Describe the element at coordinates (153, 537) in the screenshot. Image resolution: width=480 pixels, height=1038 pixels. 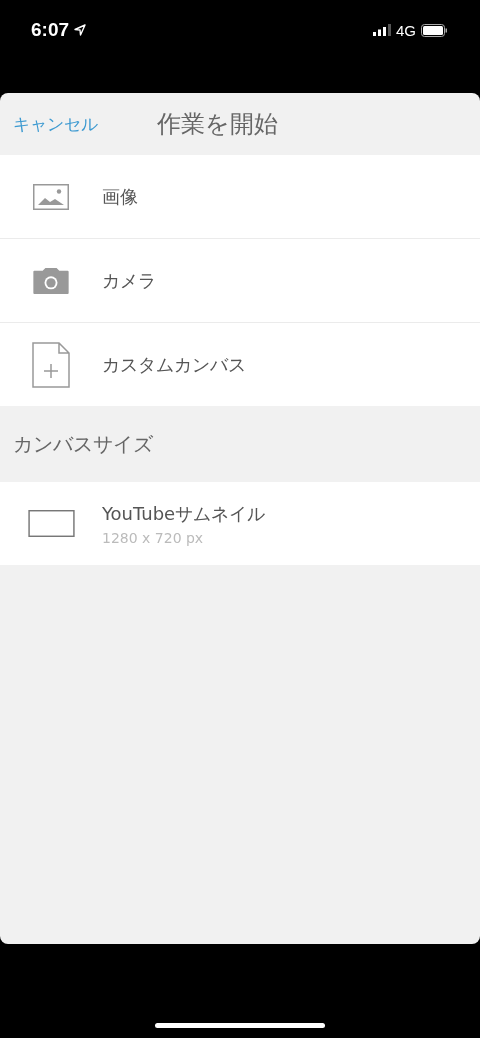
I see `preset-size: 1280 x 720 px` at that location.